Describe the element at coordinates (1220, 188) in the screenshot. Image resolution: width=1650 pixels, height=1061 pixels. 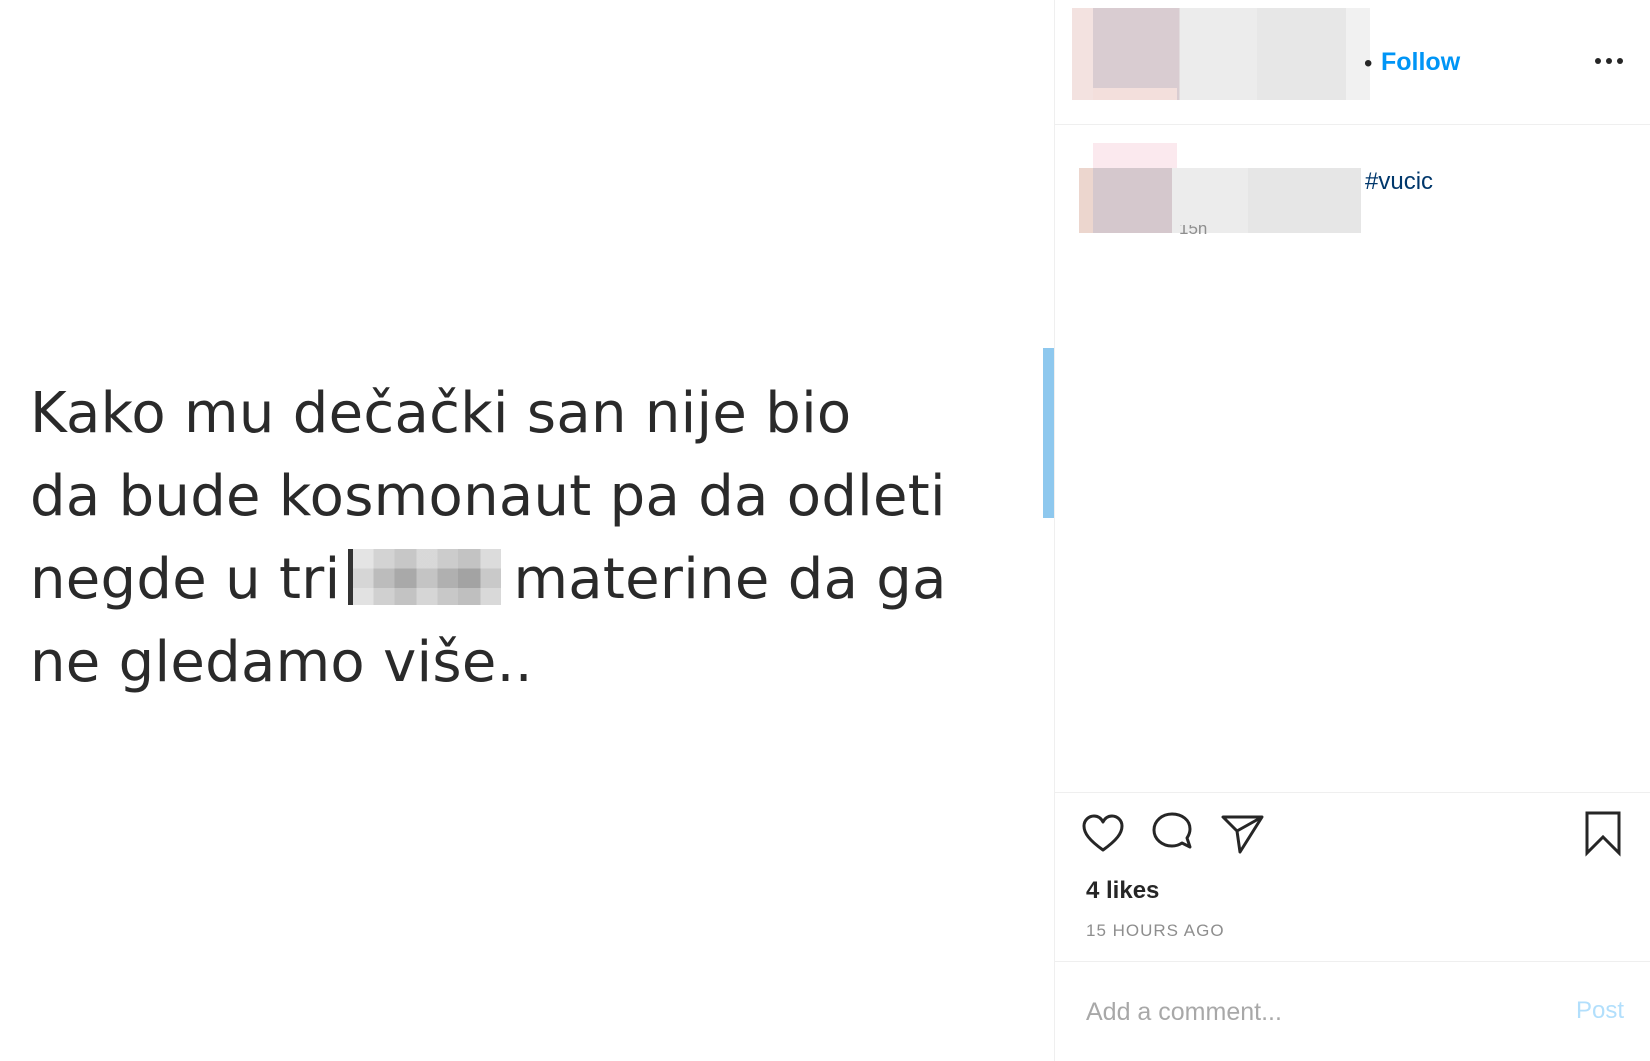
I see `blurred-caption-author` at that location.